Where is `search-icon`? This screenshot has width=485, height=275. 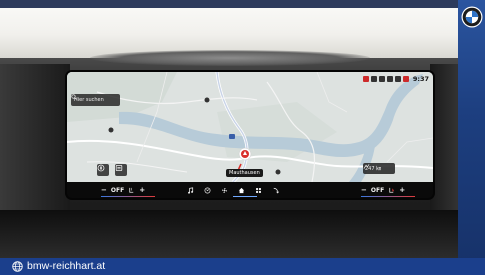
search-icon is located at coordinates (74, 97).